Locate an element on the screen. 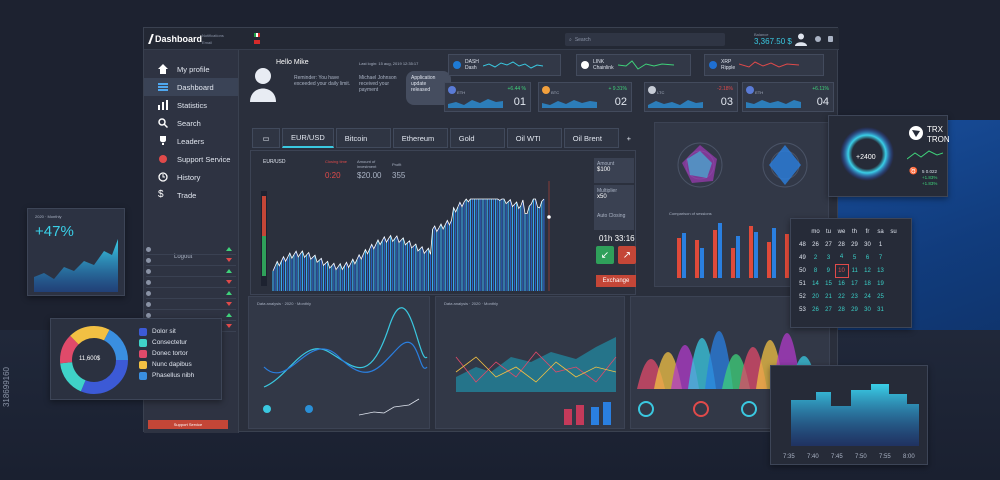  calendar-day: 9 is located at coordinates (828, 270).